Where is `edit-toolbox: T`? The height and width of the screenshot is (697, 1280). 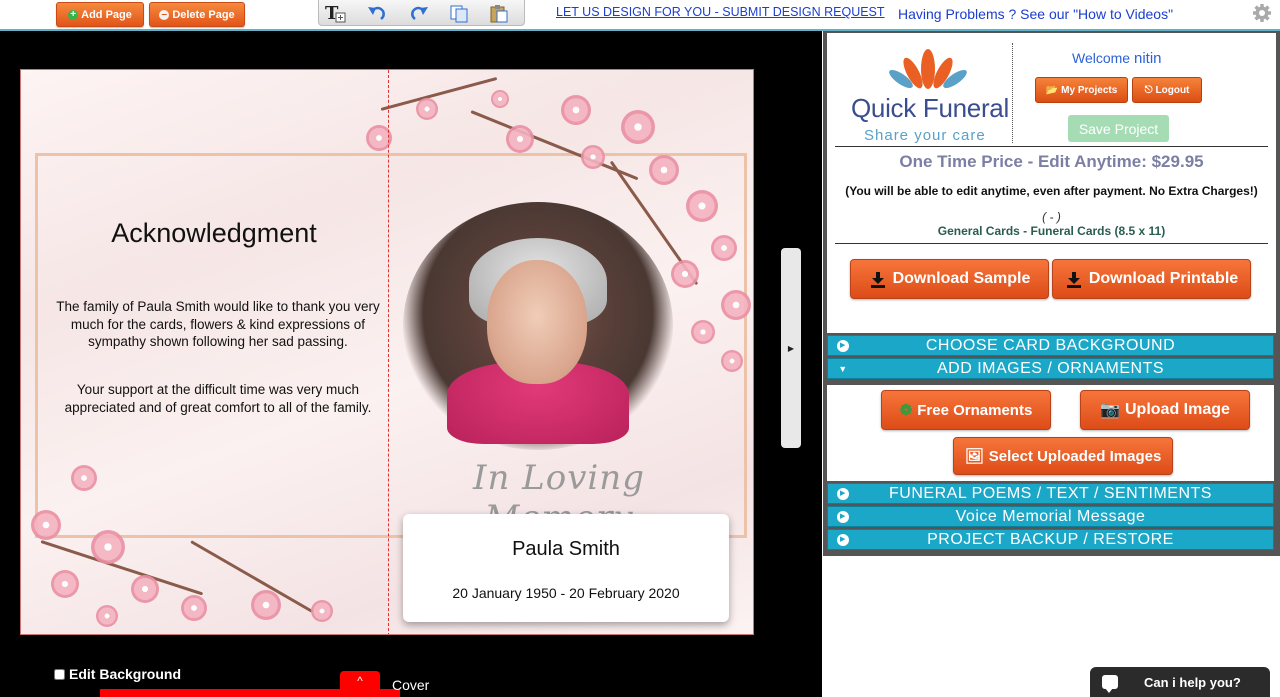 edit-toolbox: T is located at coordinates (421, 13).